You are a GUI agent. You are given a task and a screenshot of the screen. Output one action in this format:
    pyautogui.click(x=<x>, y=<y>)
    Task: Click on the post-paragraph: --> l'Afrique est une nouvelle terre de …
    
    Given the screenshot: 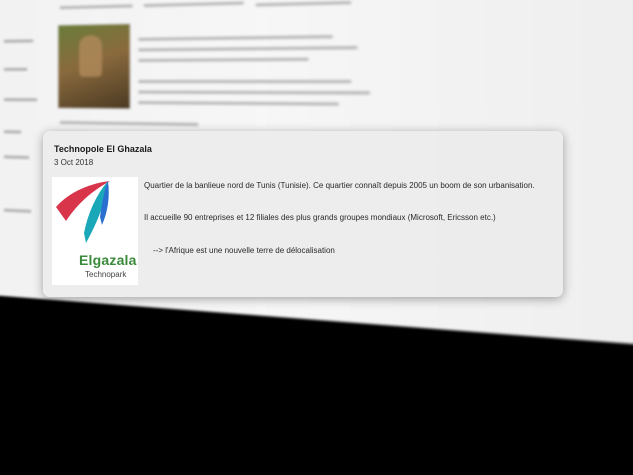 What is the action you would take?
    pyautogui.click(x=244, y=250)
    